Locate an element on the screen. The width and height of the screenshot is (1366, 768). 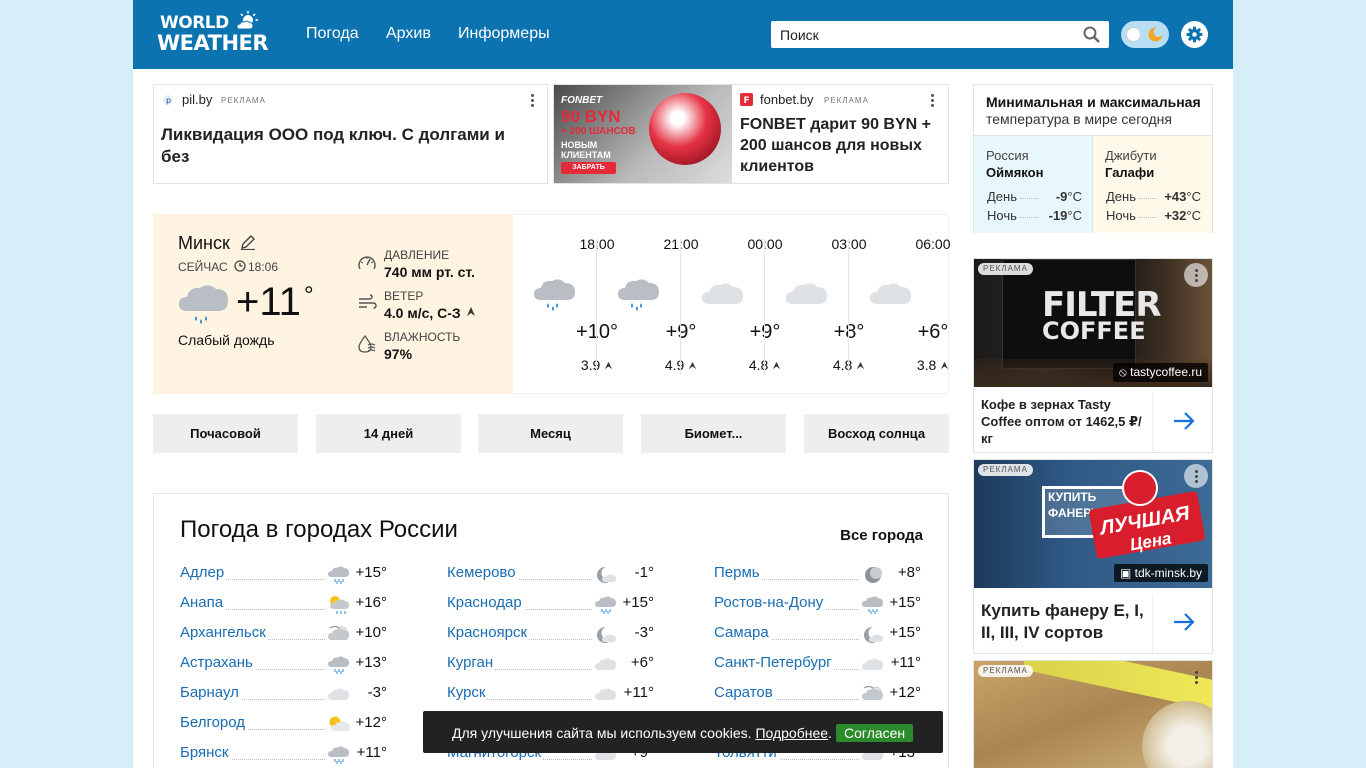
theme-toggle is located at coordinates (1145, 34).